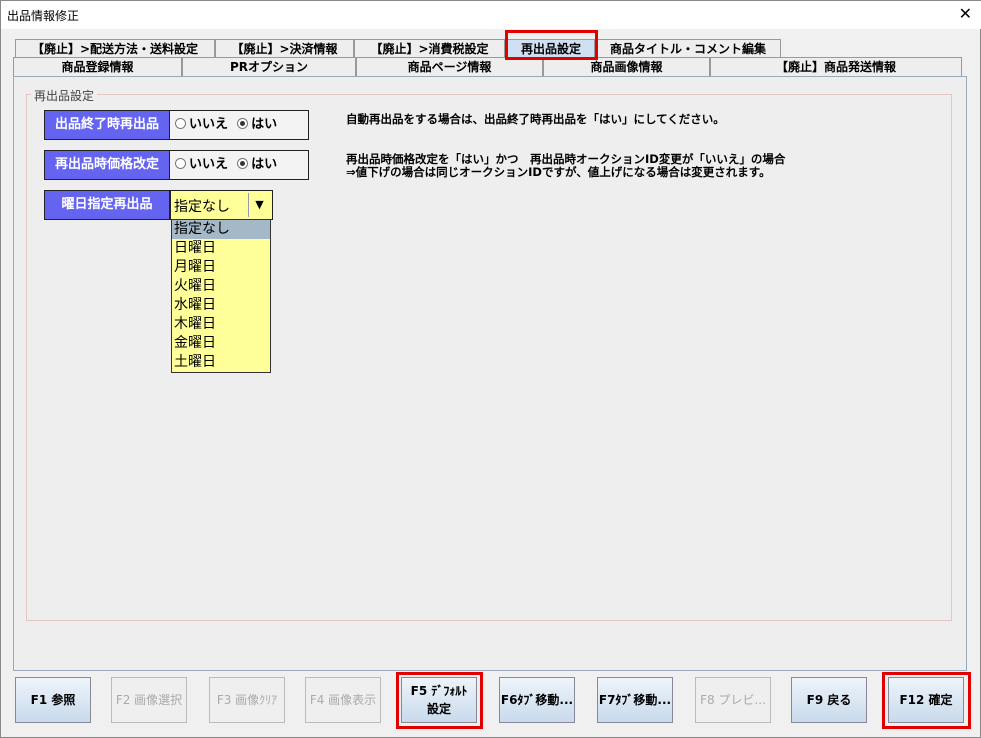 The image size is (981, 738). Describe the element at coordinates (115, 48) in the screenshot. I see `tab-shipping: 【廃止】>配送方法・送料設定` at that location.